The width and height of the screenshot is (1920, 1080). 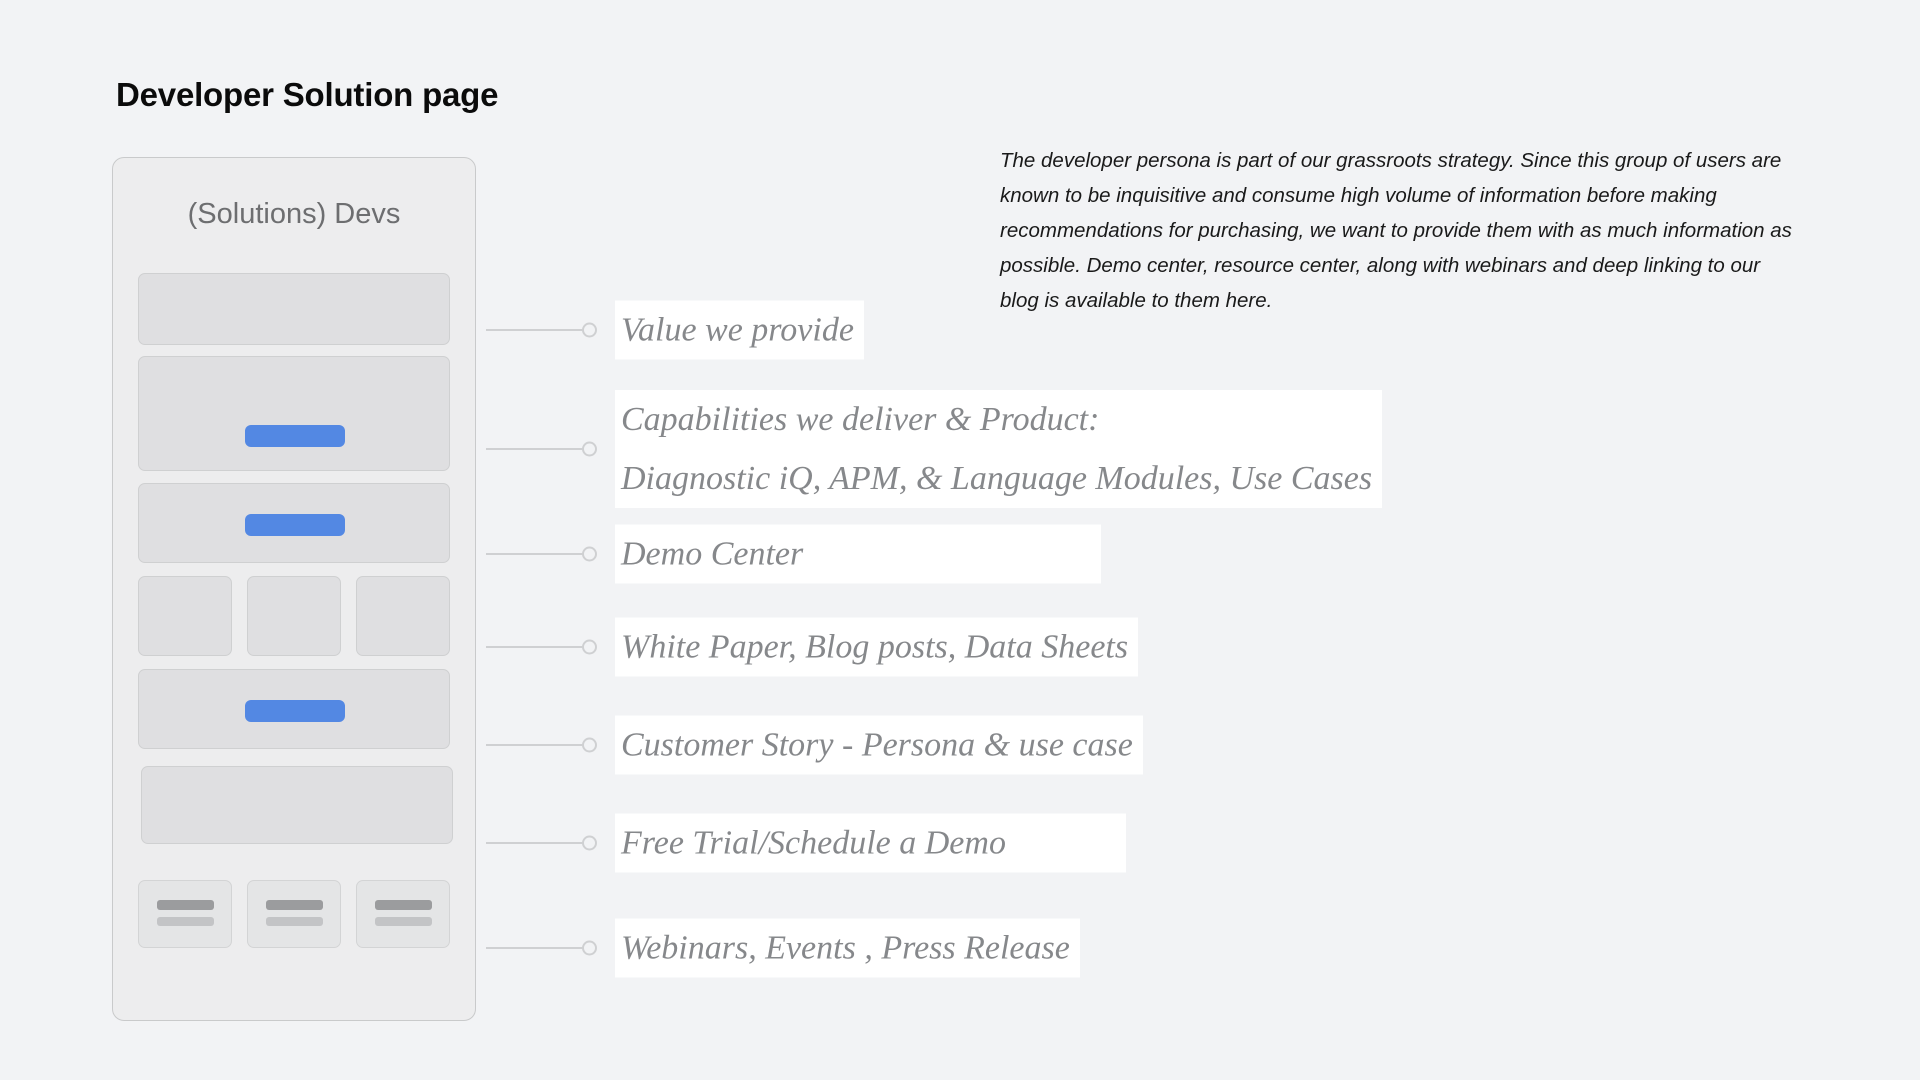 I want to click on wireframe-header-label: (Solutions) Devs, so click(x=294, y=214).